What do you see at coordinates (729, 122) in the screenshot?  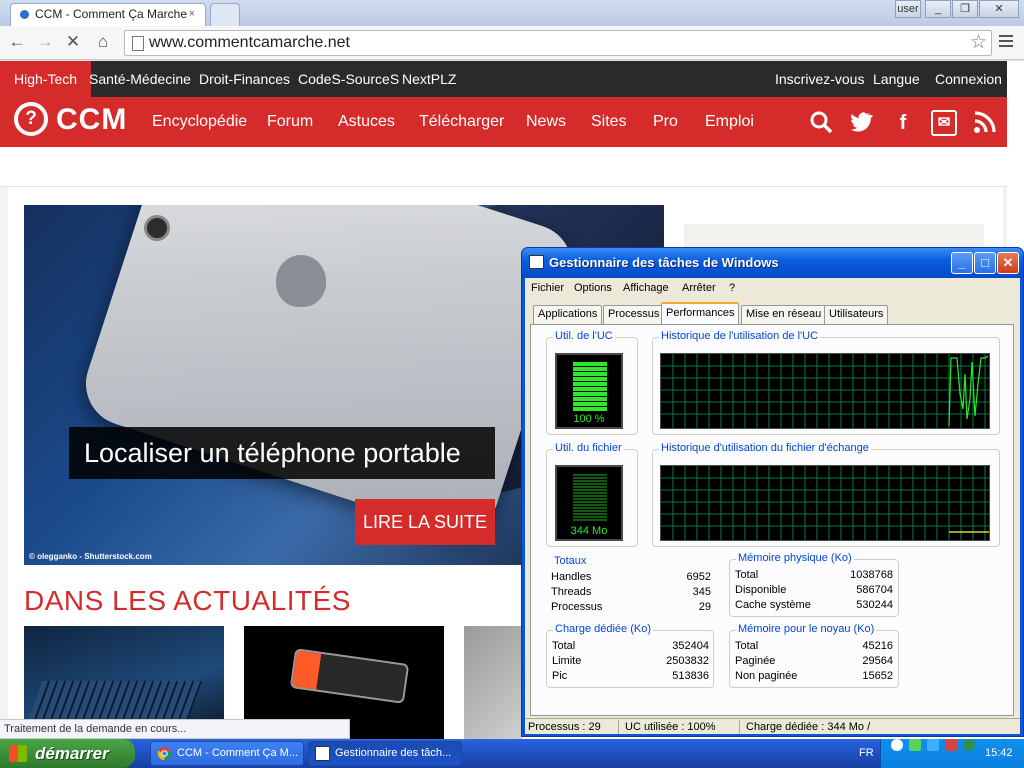 I see `nav-emploi: Emploi` at bounding box center [729, 122].